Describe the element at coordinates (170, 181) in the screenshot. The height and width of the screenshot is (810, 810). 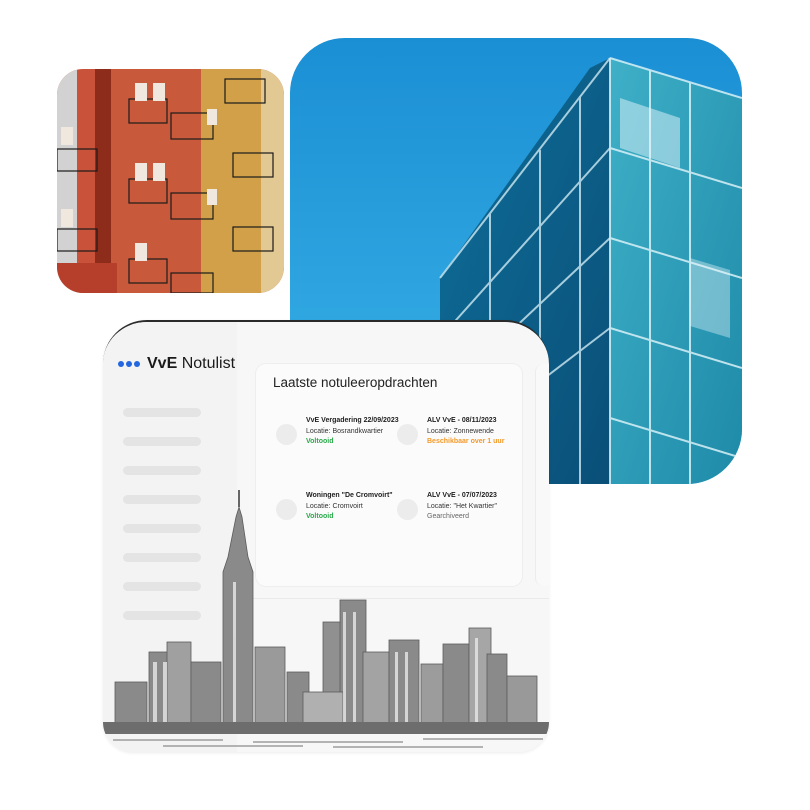
I see `apartment-photo` at that location.